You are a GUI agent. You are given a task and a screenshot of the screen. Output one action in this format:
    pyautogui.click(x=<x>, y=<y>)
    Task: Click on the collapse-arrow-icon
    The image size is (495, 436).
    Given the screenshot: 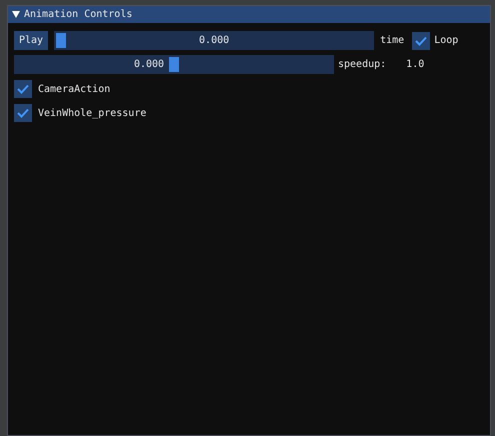 What is the action you would take?
    pyautogui.click(x=16, y=14)
    